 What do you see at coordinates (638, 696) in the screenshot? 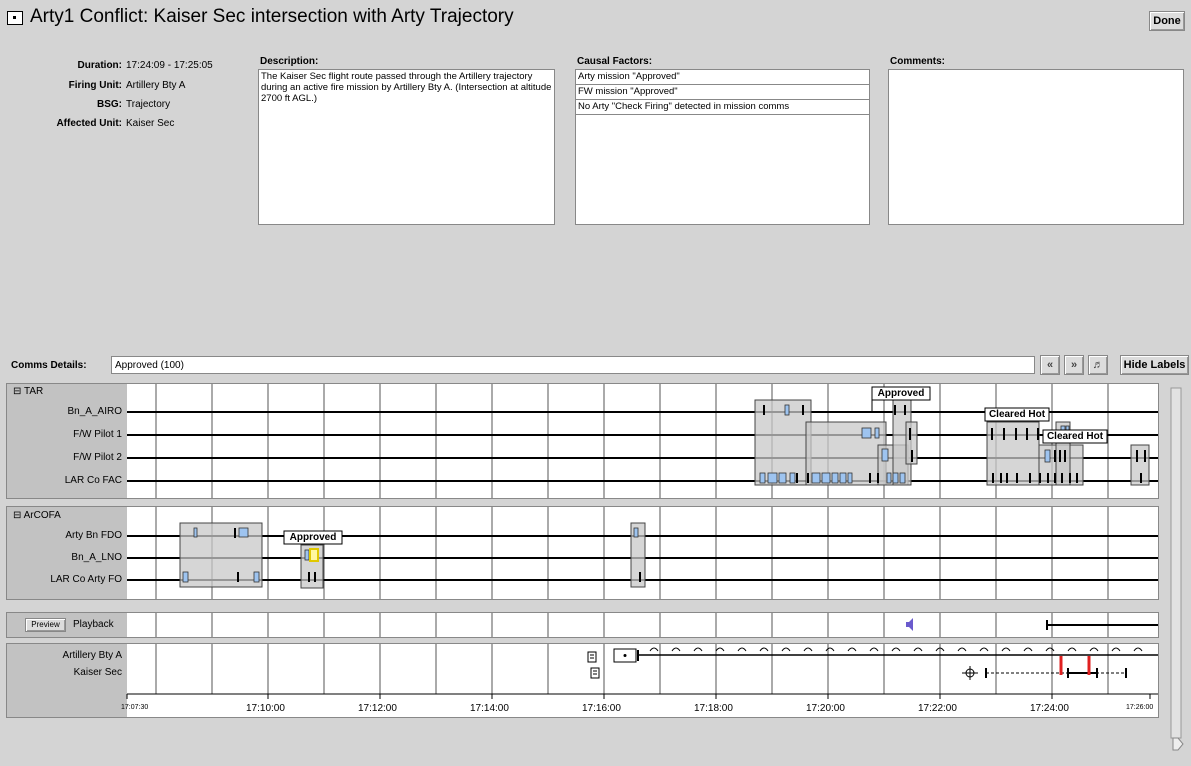
I see `time-axis-ticks` at bounding box center [638, 696].